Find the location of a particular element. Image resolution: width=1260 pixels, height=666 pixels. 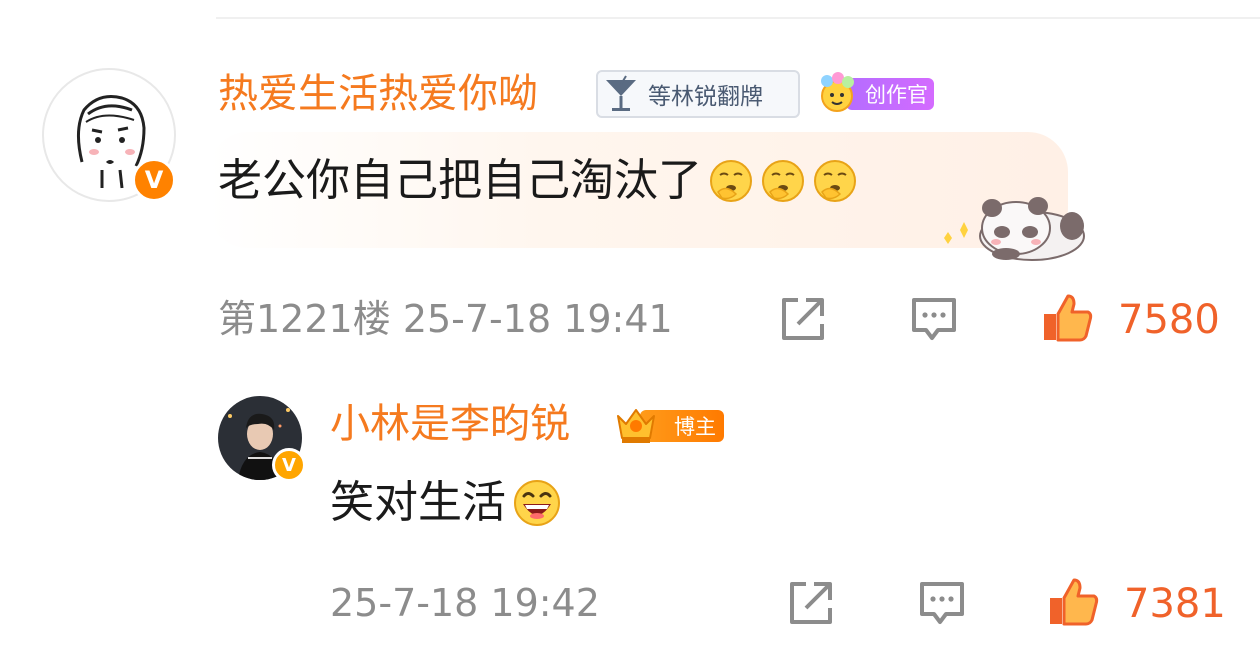

creator-badge: 创作官 is located at coordinates (875, 92).